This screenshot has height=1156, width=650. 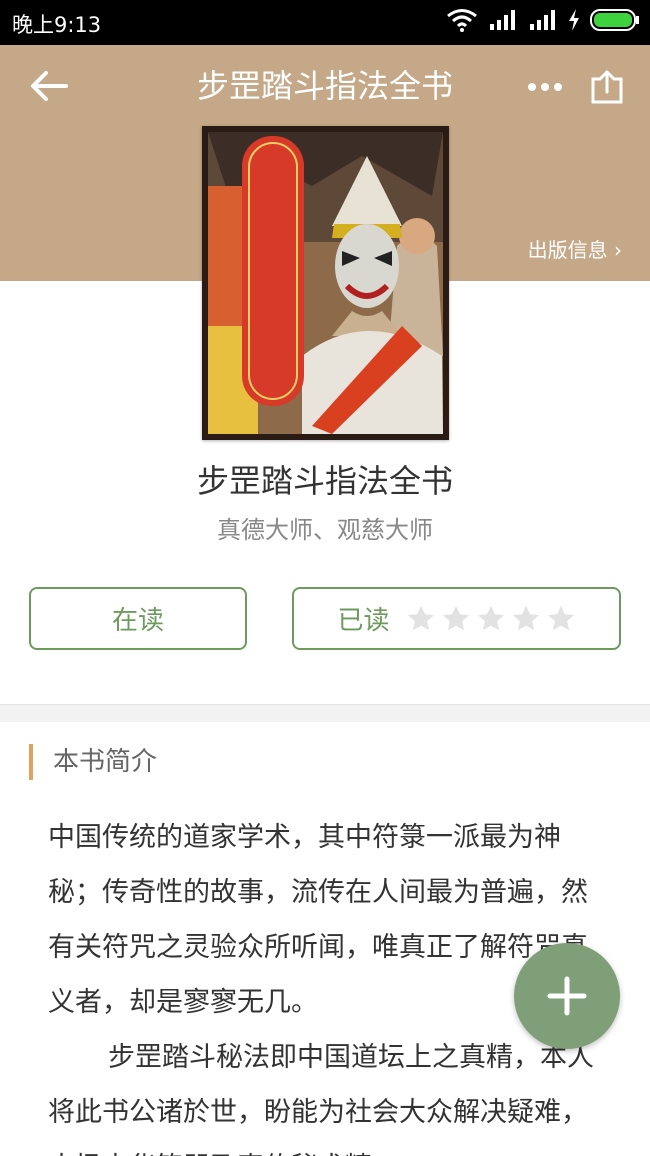 What do you see at coordinates (325, 530) in the screenshot?
I see `book-author: 真德大师、观慈大师` at bounding box center [325, 530].